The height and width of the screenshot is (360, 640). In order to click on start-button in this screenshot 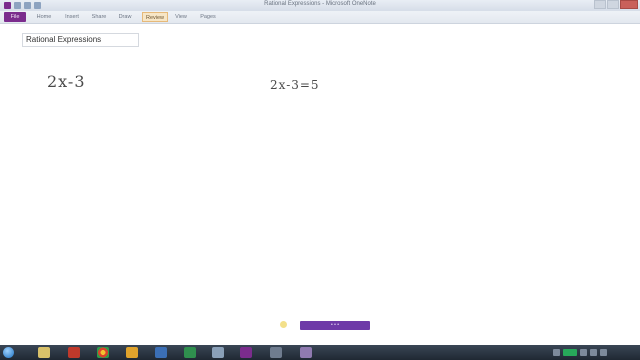, I will do `click(8, 352)`.